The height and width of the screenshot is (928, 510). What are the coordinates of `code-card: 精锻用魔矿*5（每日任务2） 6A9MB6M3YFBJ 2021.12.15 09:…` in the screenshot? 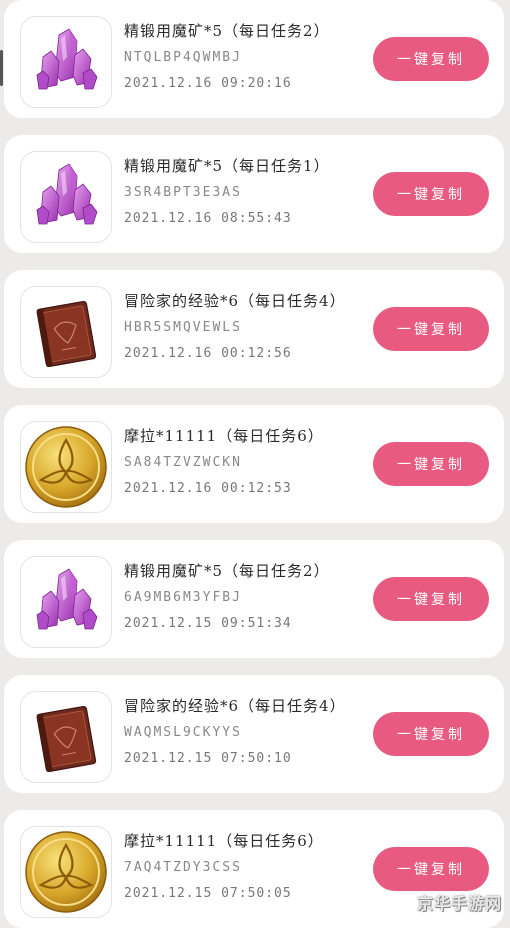 It's located at (254, 599).